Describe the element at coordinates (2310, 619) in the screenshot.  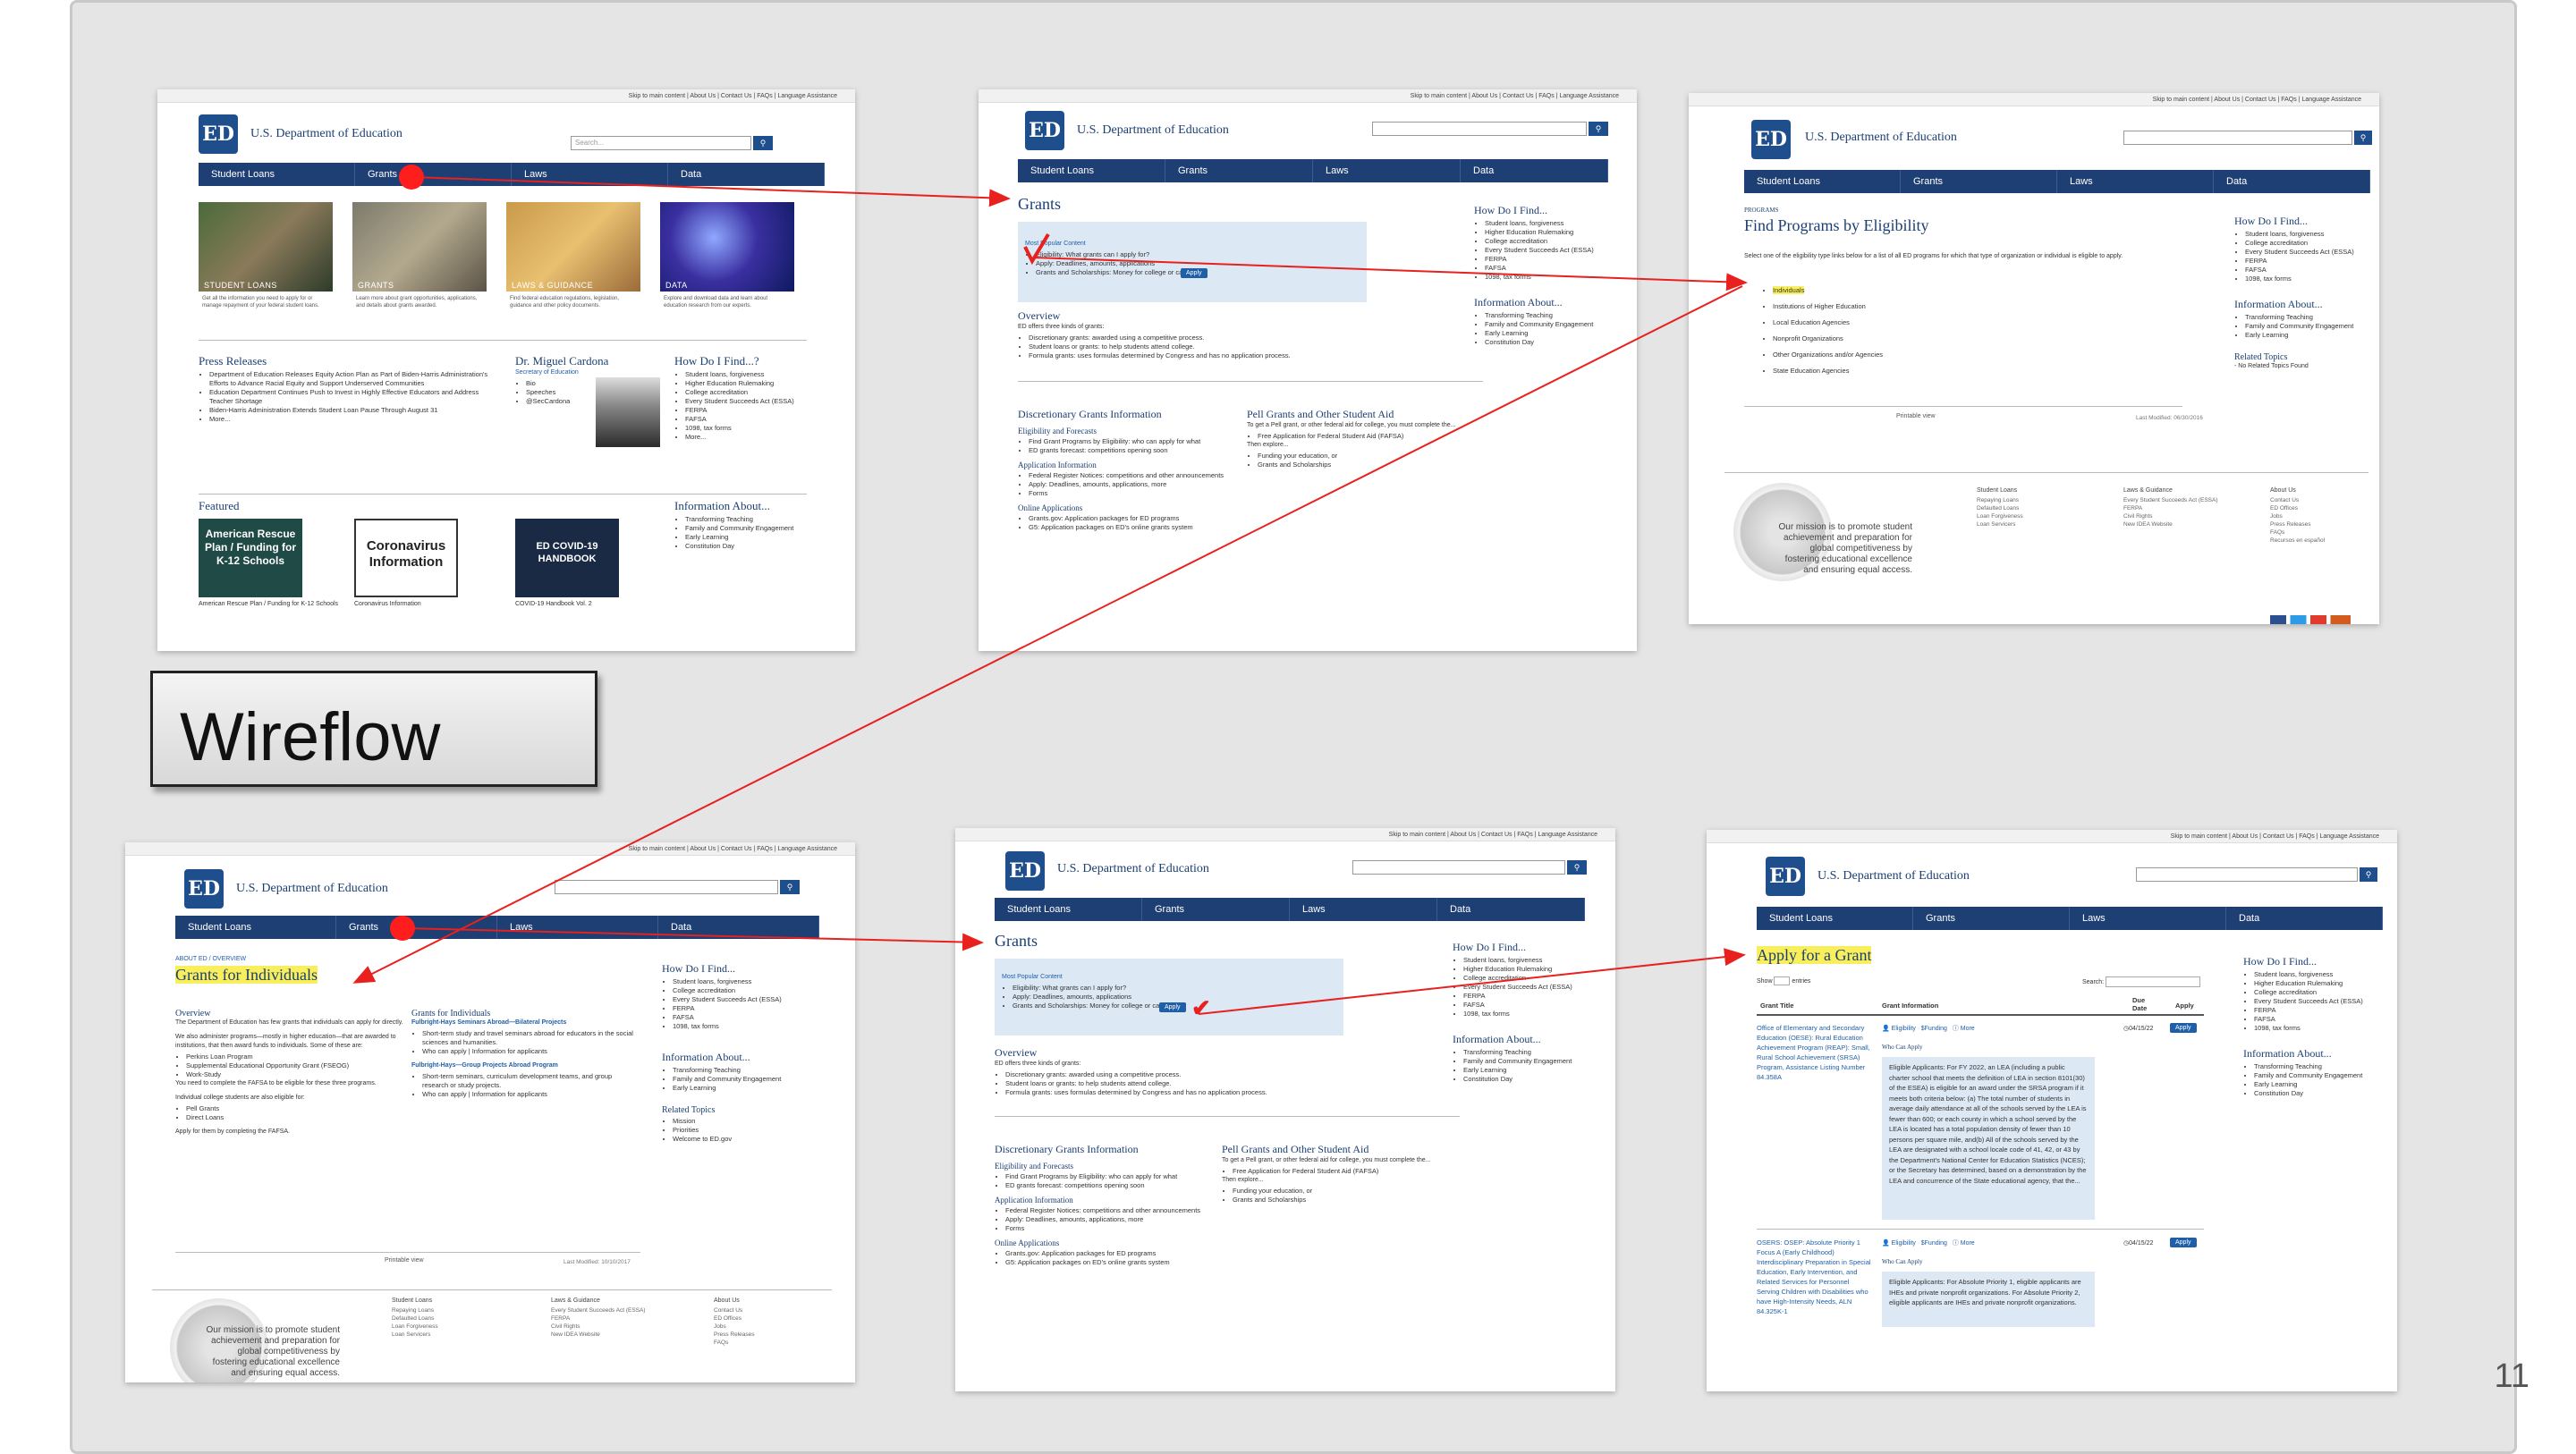
I see `social-icons` at that location.